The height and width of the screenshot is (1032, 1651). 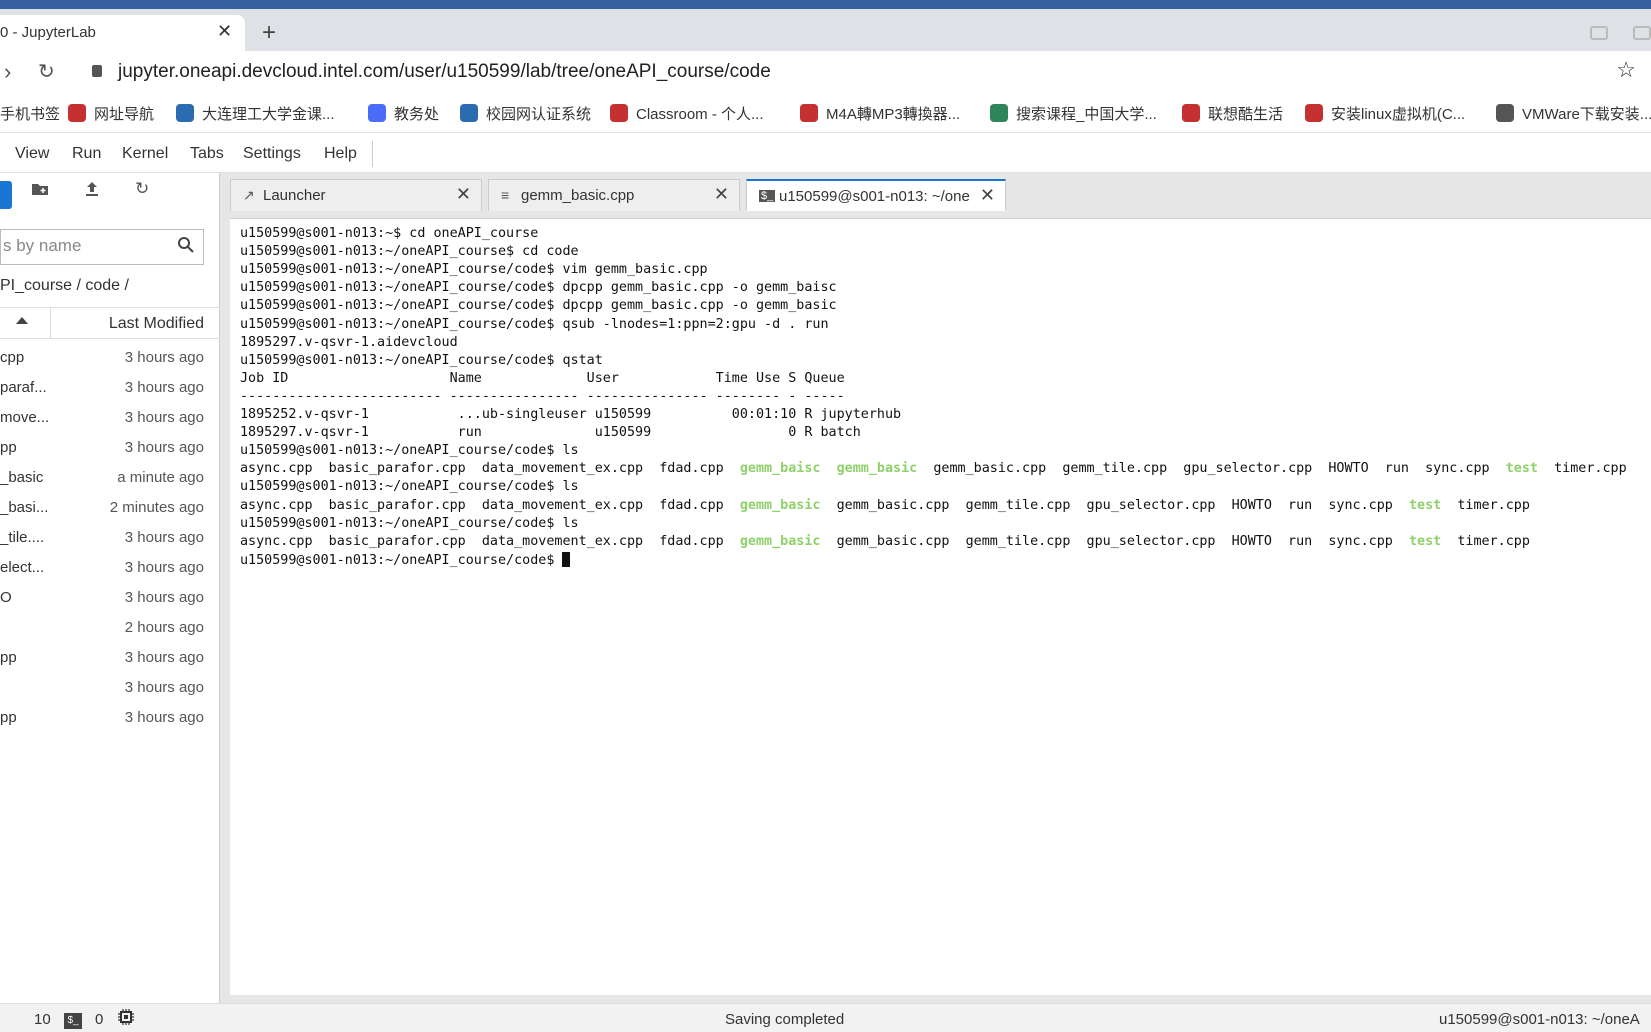 What do you see at coordinates (340, 154) in the screenshot?
I see `menu-help: Help` at bounding box center [340, 154].